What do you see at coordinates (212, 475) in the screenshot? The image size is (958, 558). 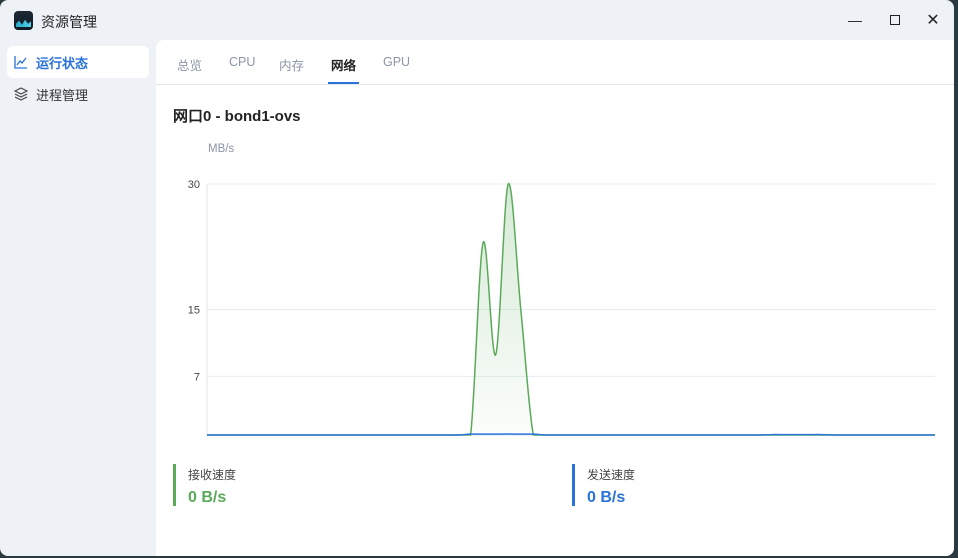 I see `receive-speed-label: 接收速度` at bounding box center [212, 475].